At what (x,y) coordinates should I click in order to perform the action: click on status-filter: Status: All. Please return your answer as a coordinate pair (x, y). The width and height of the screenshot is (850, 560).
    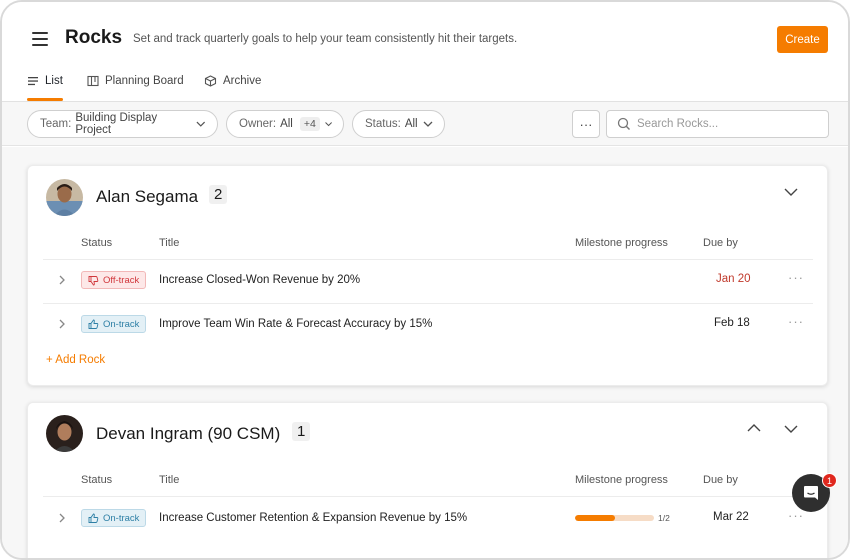
    Looking at the image, I should click on (398, 124).